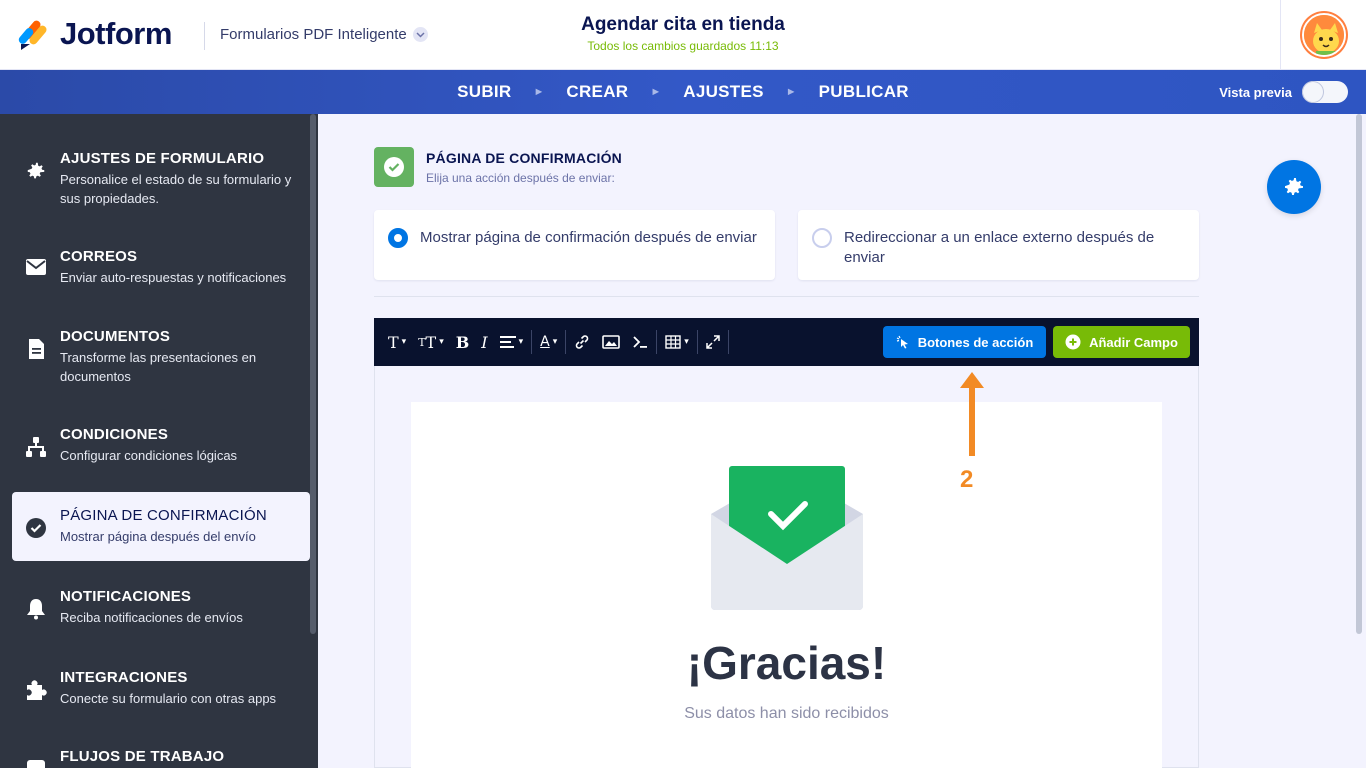  What do you see at coordinates (548, 342) in the screenshot?
I see `text-color-dropdown: A ▾` at bounding box center [548, 342].